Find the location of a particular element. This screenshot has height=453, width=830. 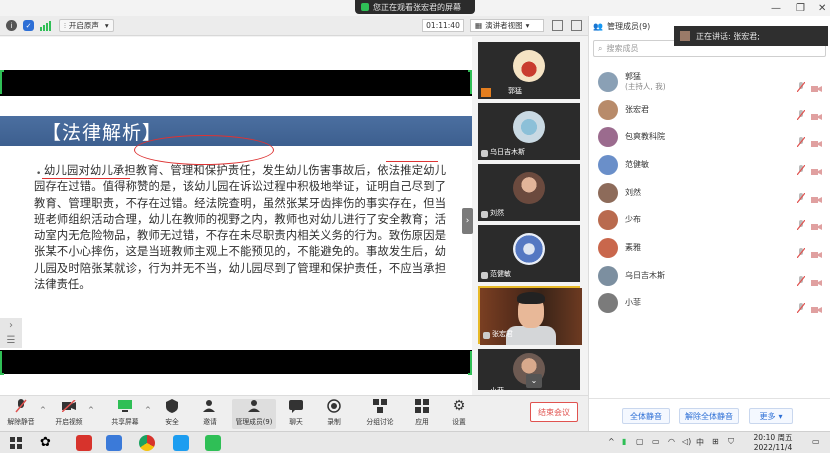

system-clock: 20:10 周五 2022/11/4 is located at coordinates (773, 443).